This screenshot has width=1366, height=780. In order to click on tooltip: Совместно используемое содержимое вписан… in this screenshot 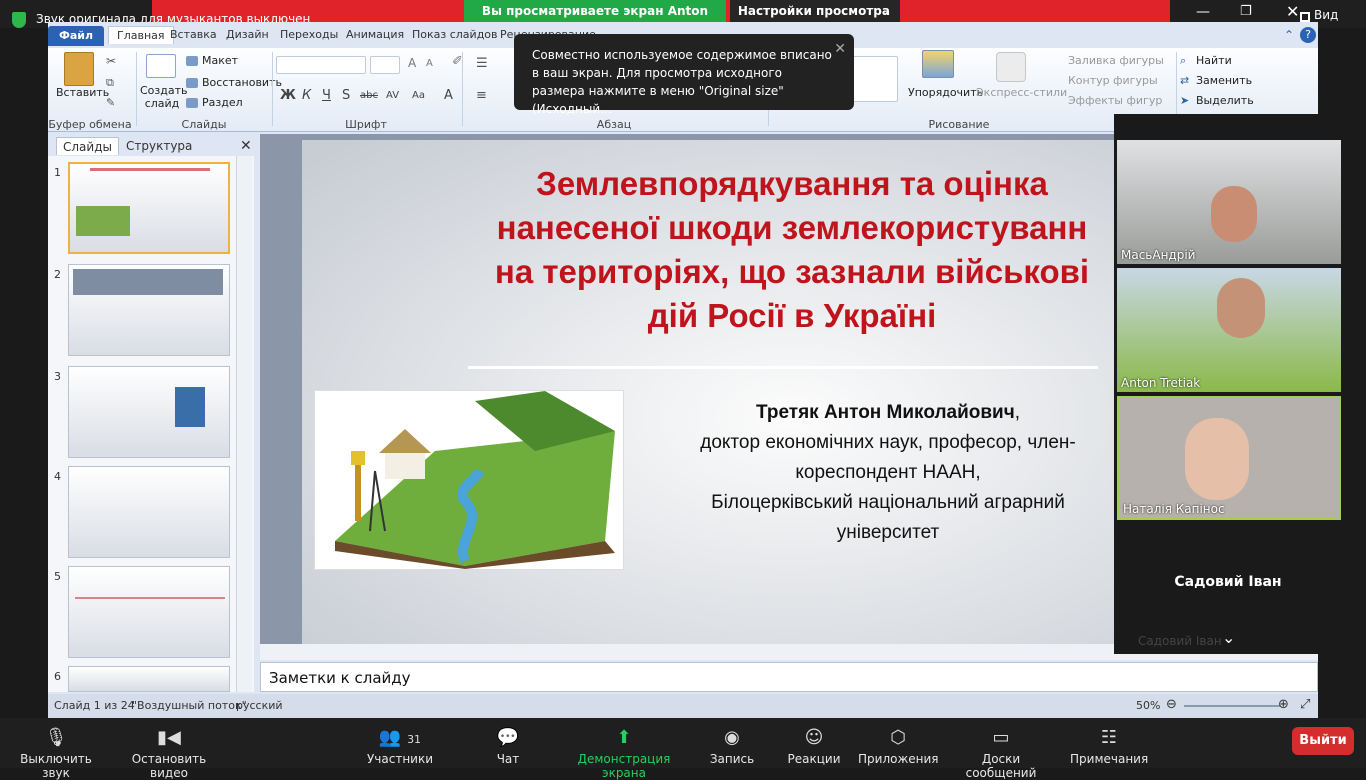, I will do `click(684, 75)`.